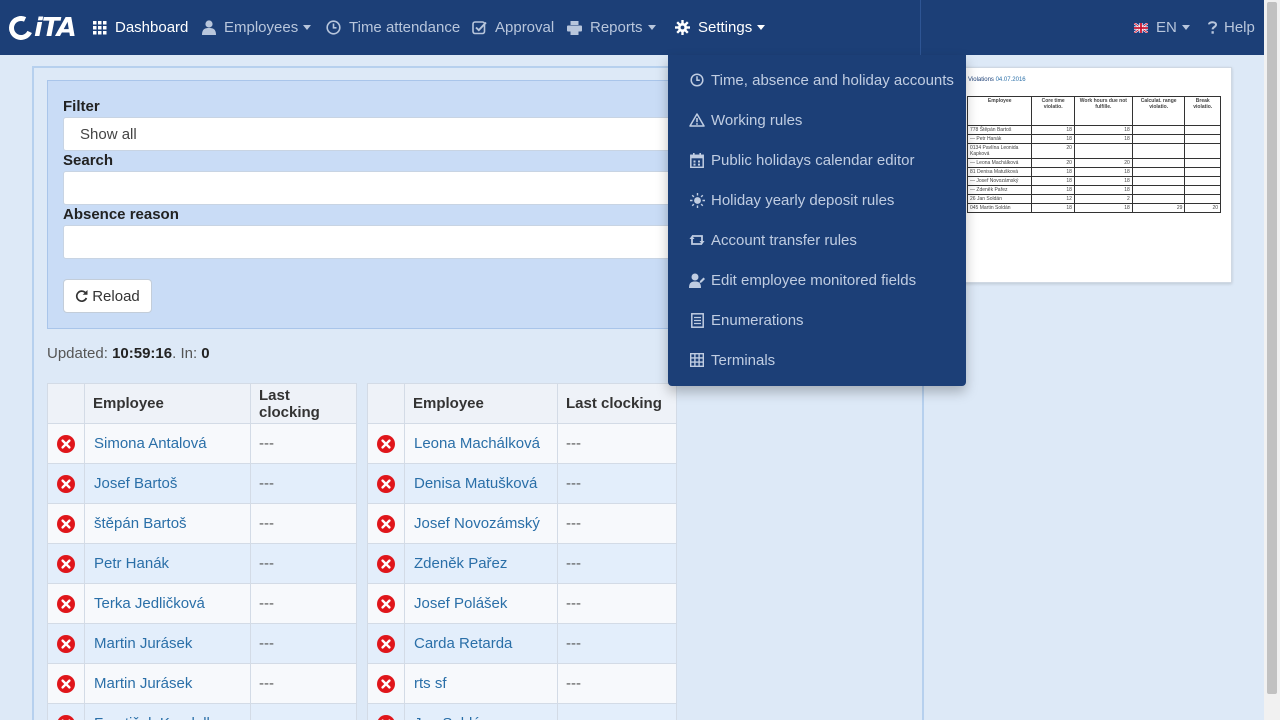 The height and width of the screenshot is (720, 1280). What do you see at coordinates (817, 360) in the screenshot?
I see `settings-menu-item: Terminals` at bounding box center [817, 360].